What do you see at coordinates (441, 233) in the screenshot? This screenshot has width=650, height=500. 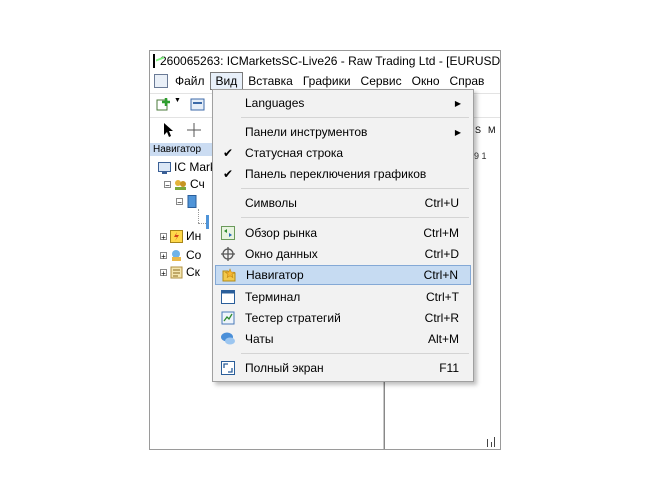 I see `menu-item-shortcut: Ctrl+M` at bounding box center [441, 233].